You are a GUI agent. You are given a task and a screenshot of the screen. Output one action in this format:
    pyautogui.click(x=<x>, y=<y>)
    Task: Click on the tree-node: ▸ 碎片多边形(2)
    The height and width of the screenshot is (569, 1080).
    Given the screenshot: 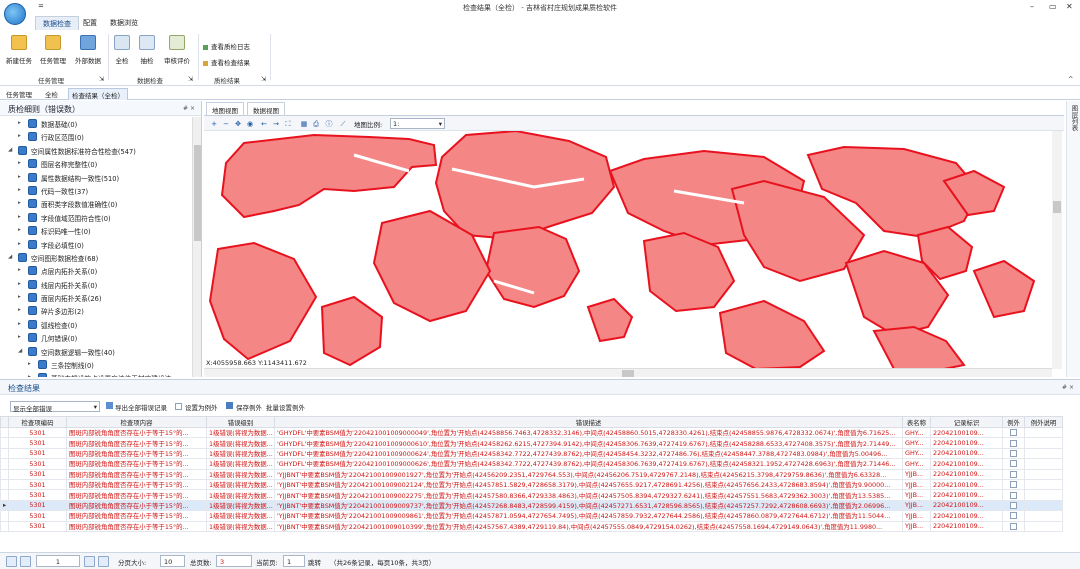 What is the action you would take?
    pyautogui.click(x=96, y=310)
    